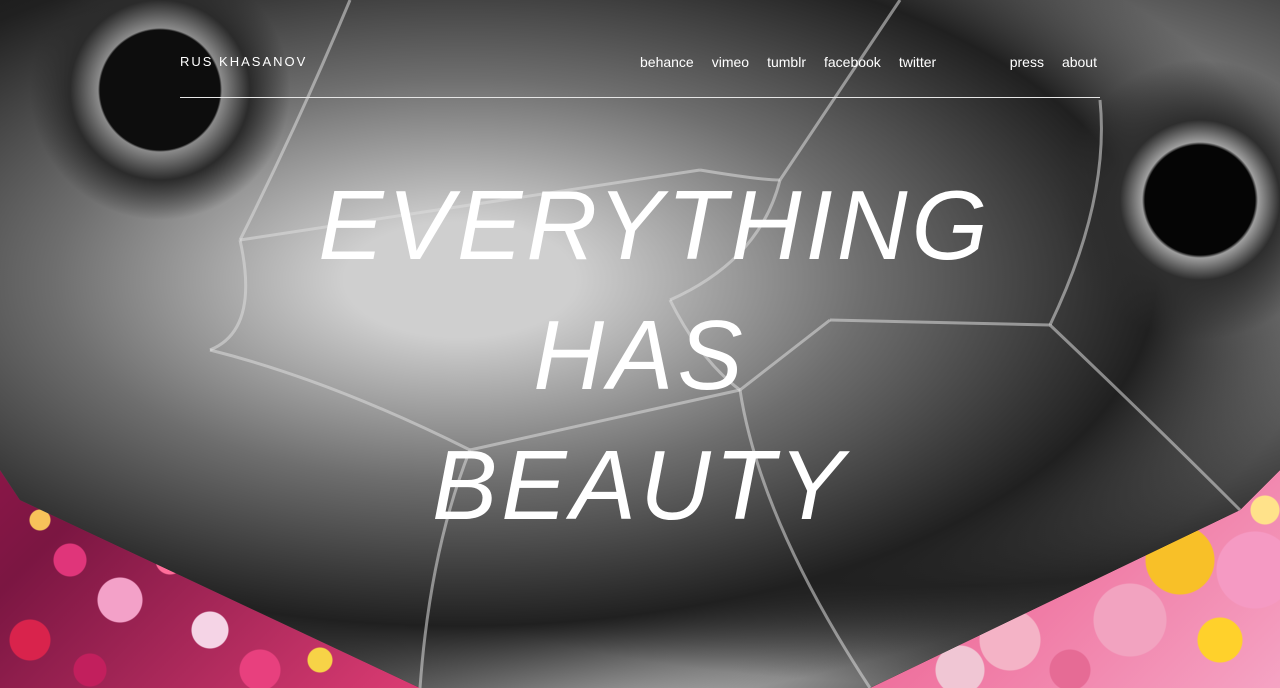 The image size is (1280, 688). What do you see at coordinates (655, 225) in the screenshot?
I see `headline-line-1: EVERYTHING` at bounding box center [655, 225].